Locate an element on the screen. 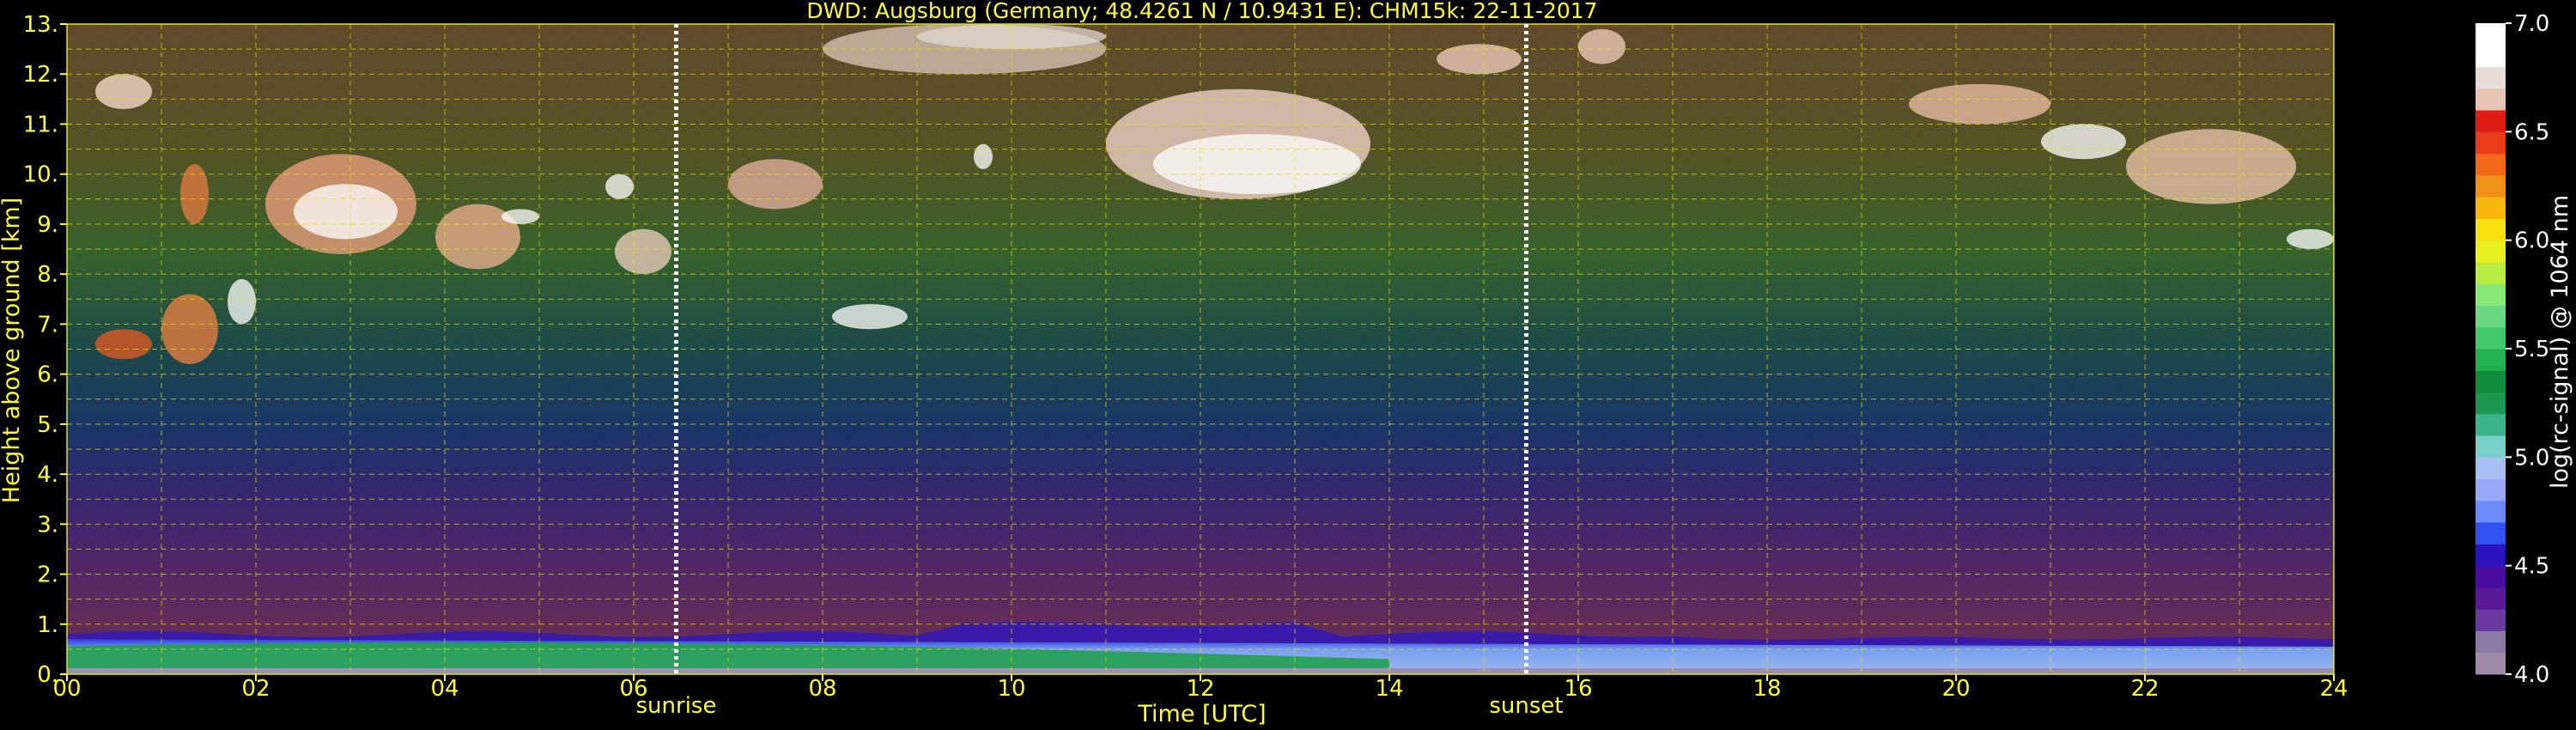 The height and width of the screenshot is (730, 2576). y-tick-label: 8. is located at coordinates (48, 275).